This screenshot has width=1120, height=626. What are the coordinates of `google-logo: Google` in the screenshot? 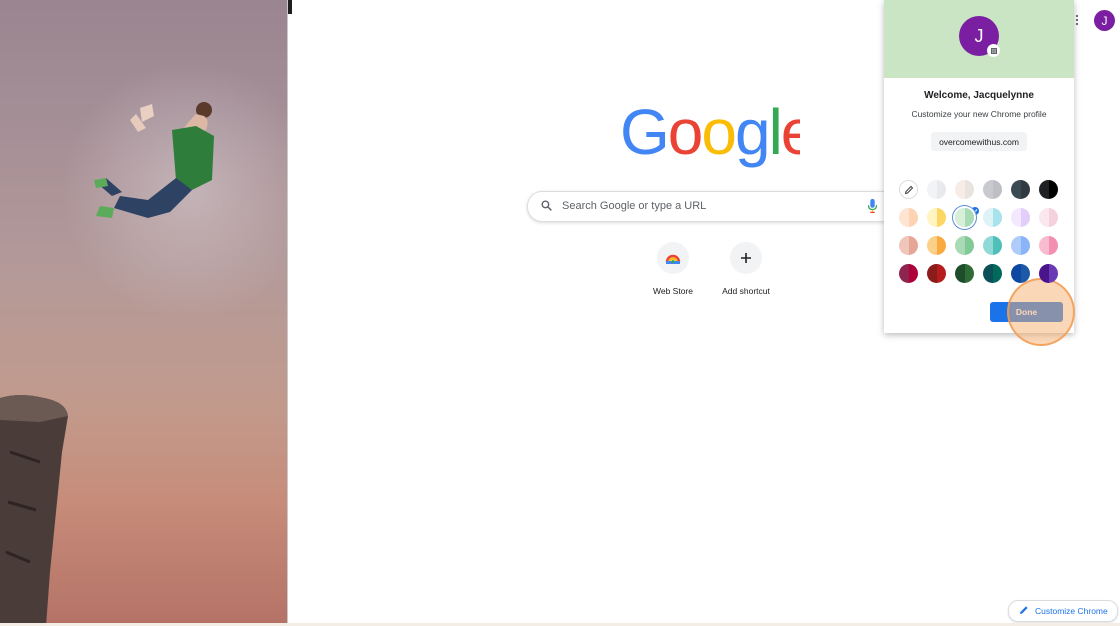 It's located at (710, 135).